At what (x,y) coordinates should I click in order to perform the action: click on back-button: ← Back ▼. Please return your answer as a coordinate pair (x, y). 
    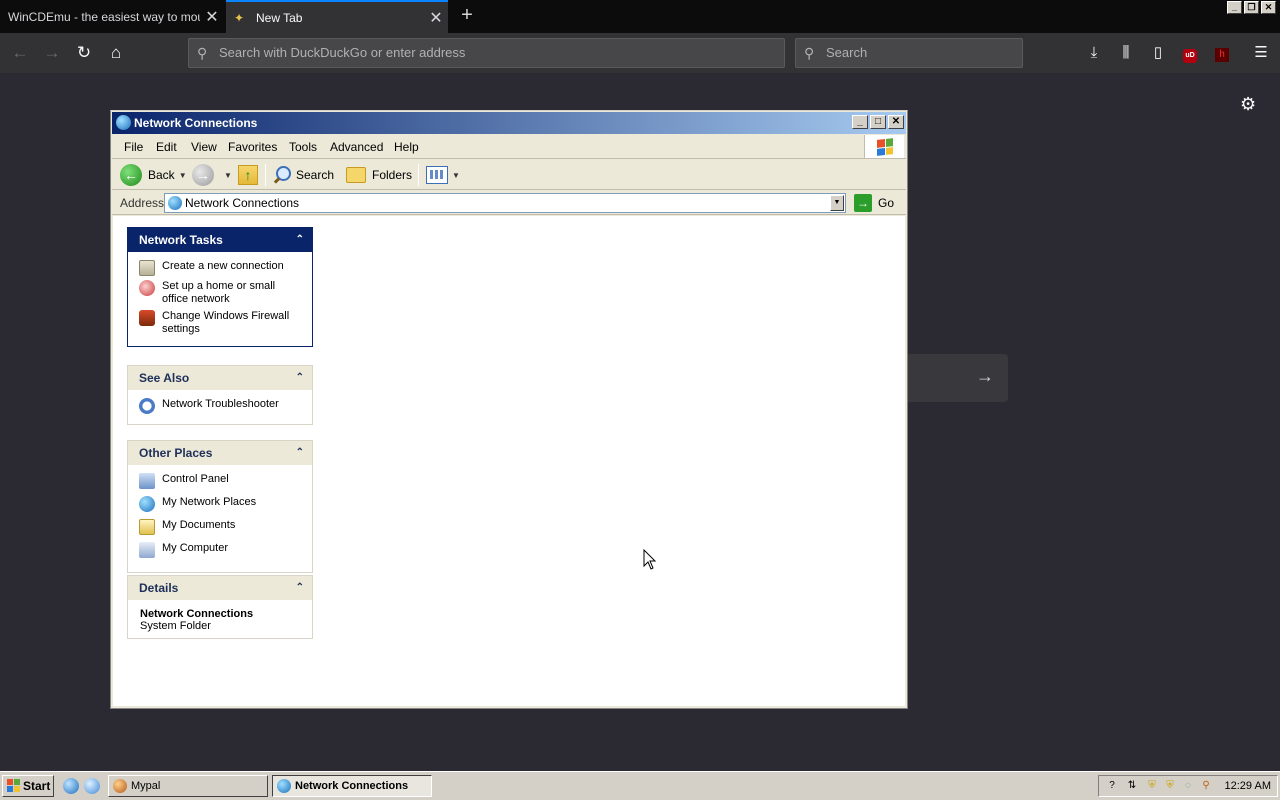
    Looking at the image, I should click on (153, 175).